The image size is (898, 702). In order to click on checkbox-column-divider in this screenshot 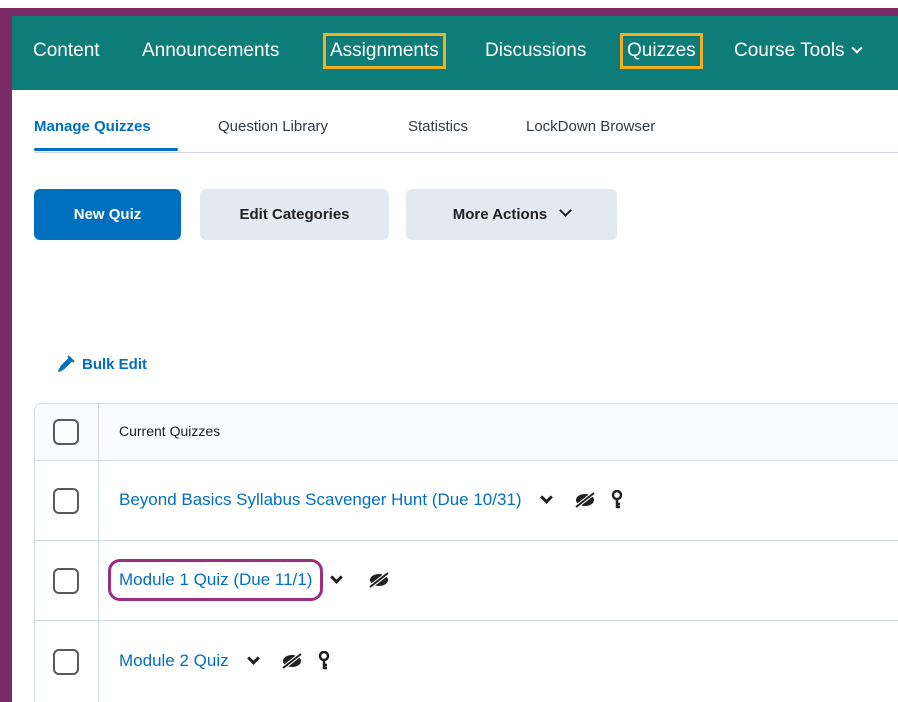, I will do `click(98, 553)`.